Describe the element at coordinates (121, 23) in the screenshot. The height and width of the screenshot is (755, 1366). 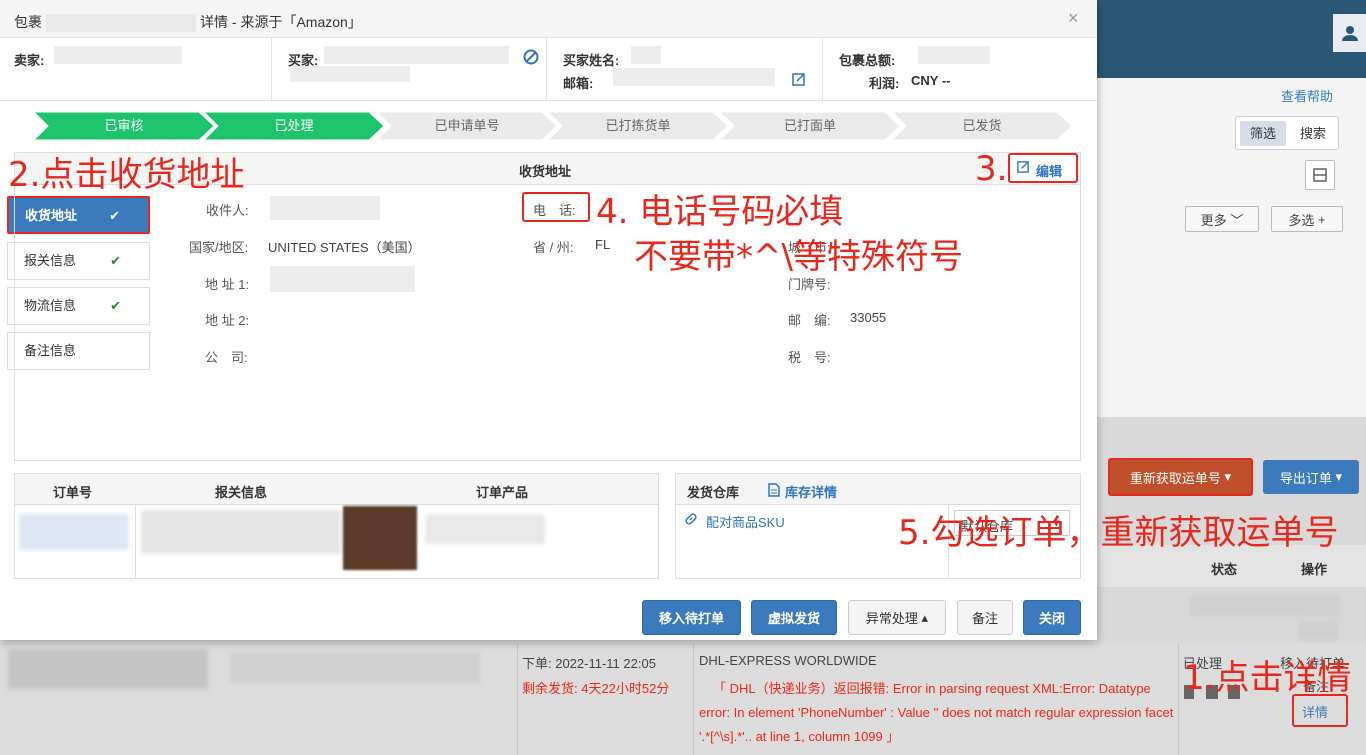
I see `masked-package-id` at that location.